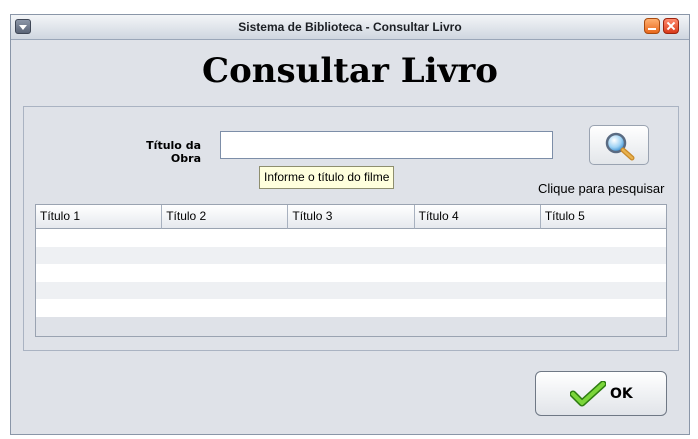 The height and width of the screenshot is (439, 698). Describe the element at coordinates (99, 217) in the screenshot. I see `column-header: Título 1` at that location.